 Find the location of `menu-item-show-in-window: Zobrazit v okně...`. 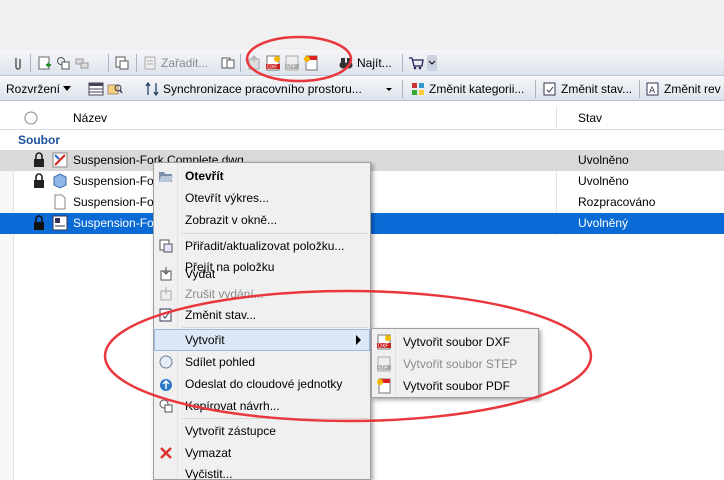

menu-item-show-in-window: Zobrazit v okně... is located at coordinates (262, 220).